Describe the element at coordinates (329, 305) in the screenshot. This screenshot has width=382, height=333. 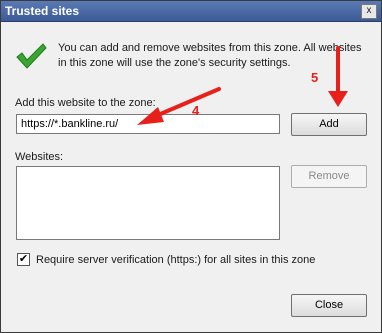
I see `close-button: Close` at that location.